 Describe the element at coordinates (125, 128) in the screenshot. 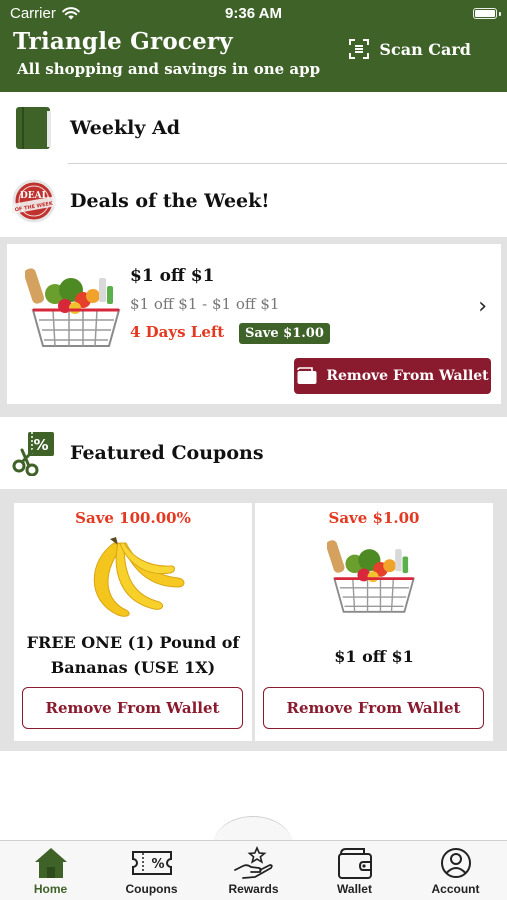

I see `weekly-ad-label: Weekly Ad` at that location.